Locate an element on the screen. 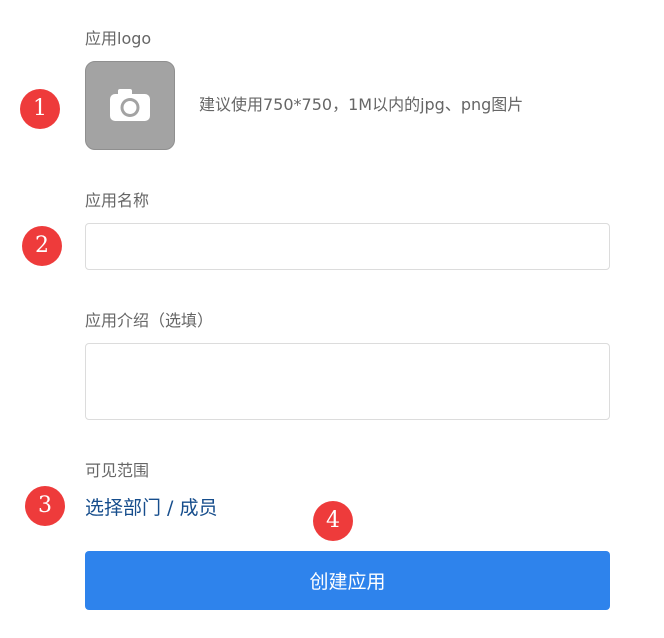  app-name-input is located at coordinates (347, 246).